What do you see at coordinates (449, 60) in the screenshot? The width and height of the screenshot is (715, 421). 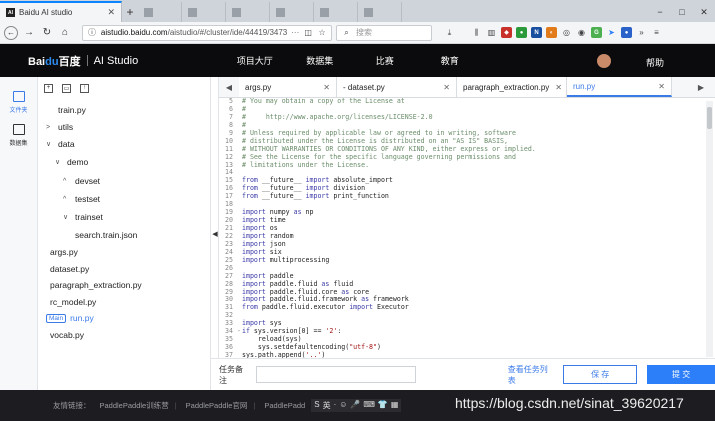 I see `nav-education: 教育` at bounding box center [449, 60].